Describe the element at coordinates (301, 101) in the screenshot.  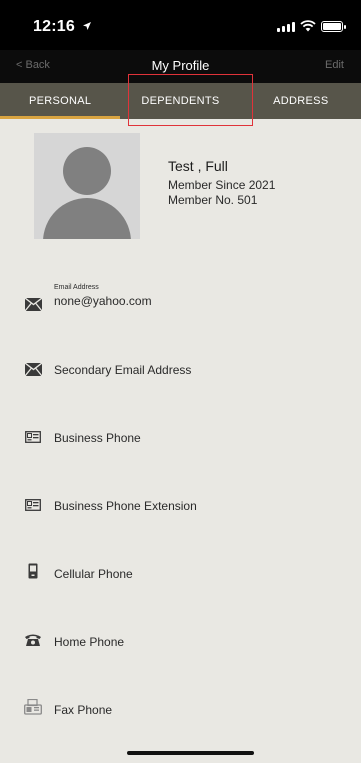
I see `tab-address: ADDRESS` at that location.